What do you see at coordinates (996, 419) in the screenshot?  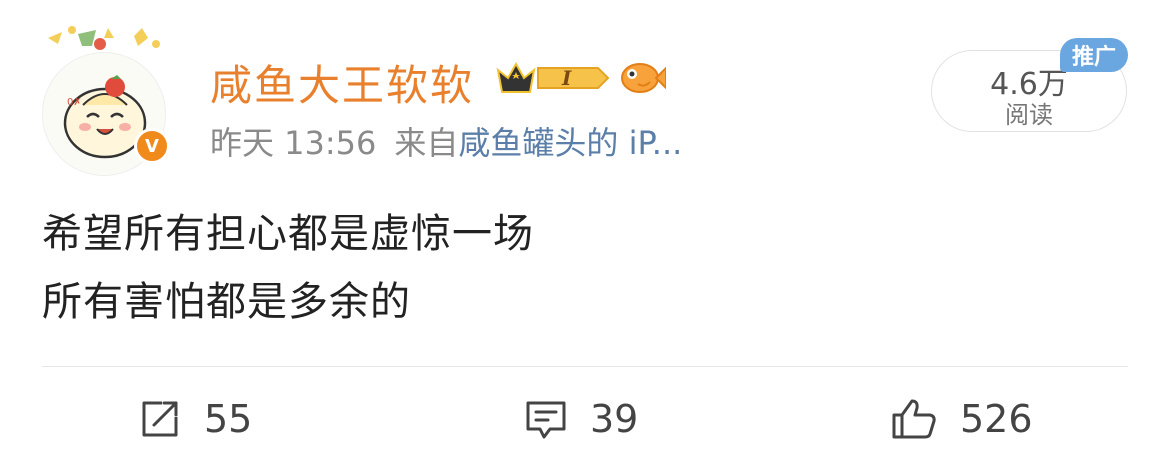 I see `like-count: 526` at bounding box center [996, 419].